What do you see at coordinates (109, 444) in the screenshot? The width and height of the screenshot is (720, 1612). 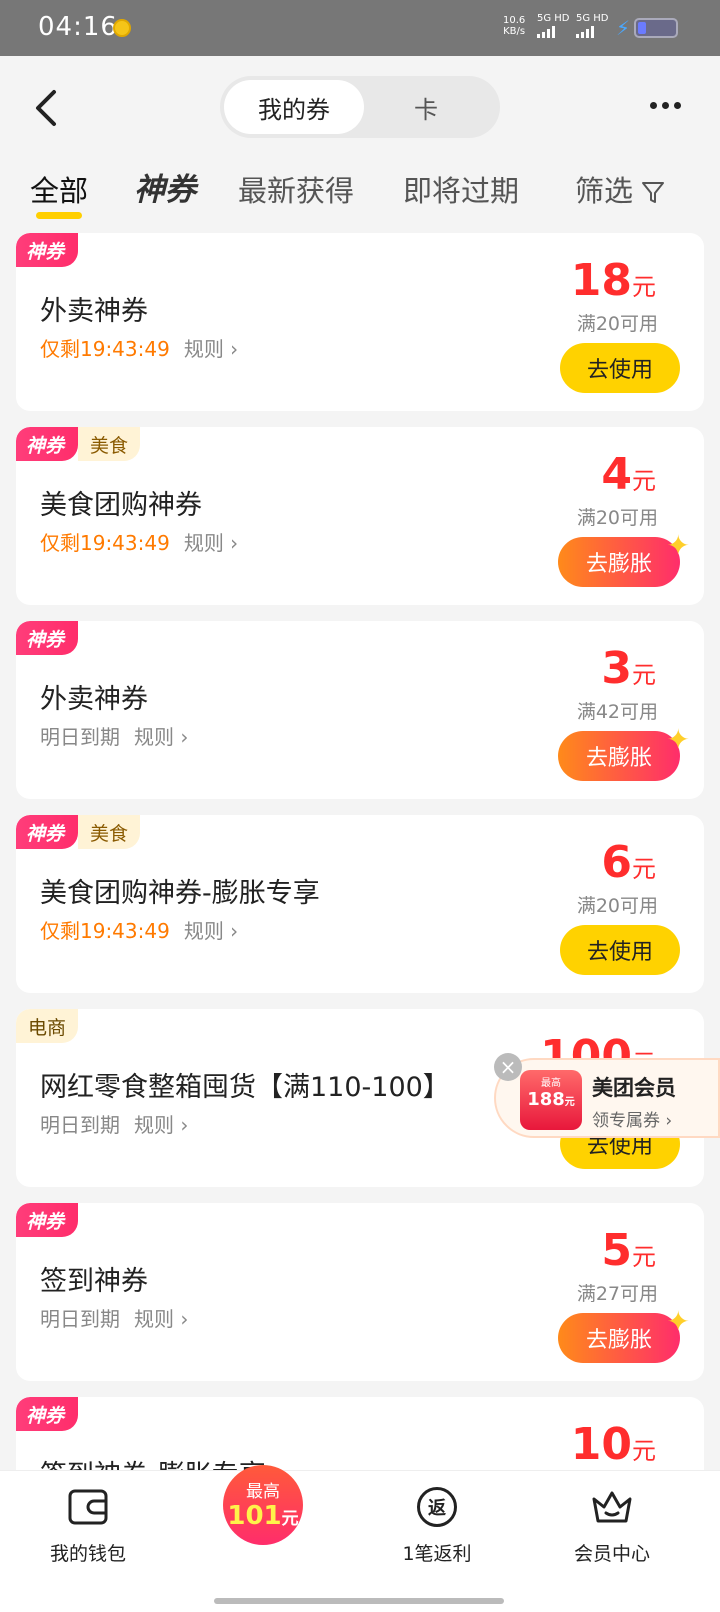 I see `coupon-category-tag: 美食` at bounding box center [109, 444].